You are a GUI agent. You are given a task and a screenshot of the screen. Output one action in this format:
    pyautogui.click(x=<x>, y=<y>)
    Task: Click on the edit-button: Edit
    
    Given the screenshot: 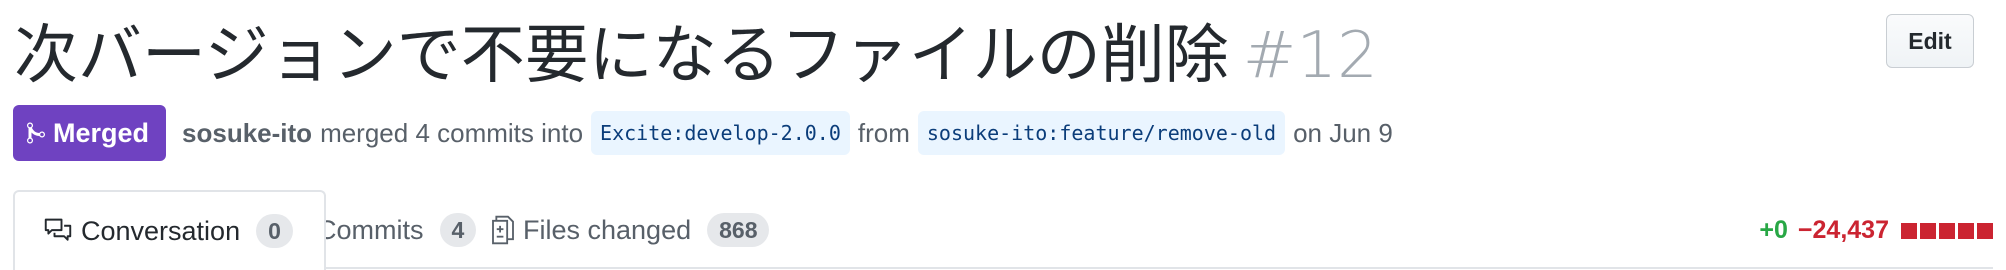 What is the action you would take?
    pyautogui.click(x=1930, y=41)
    